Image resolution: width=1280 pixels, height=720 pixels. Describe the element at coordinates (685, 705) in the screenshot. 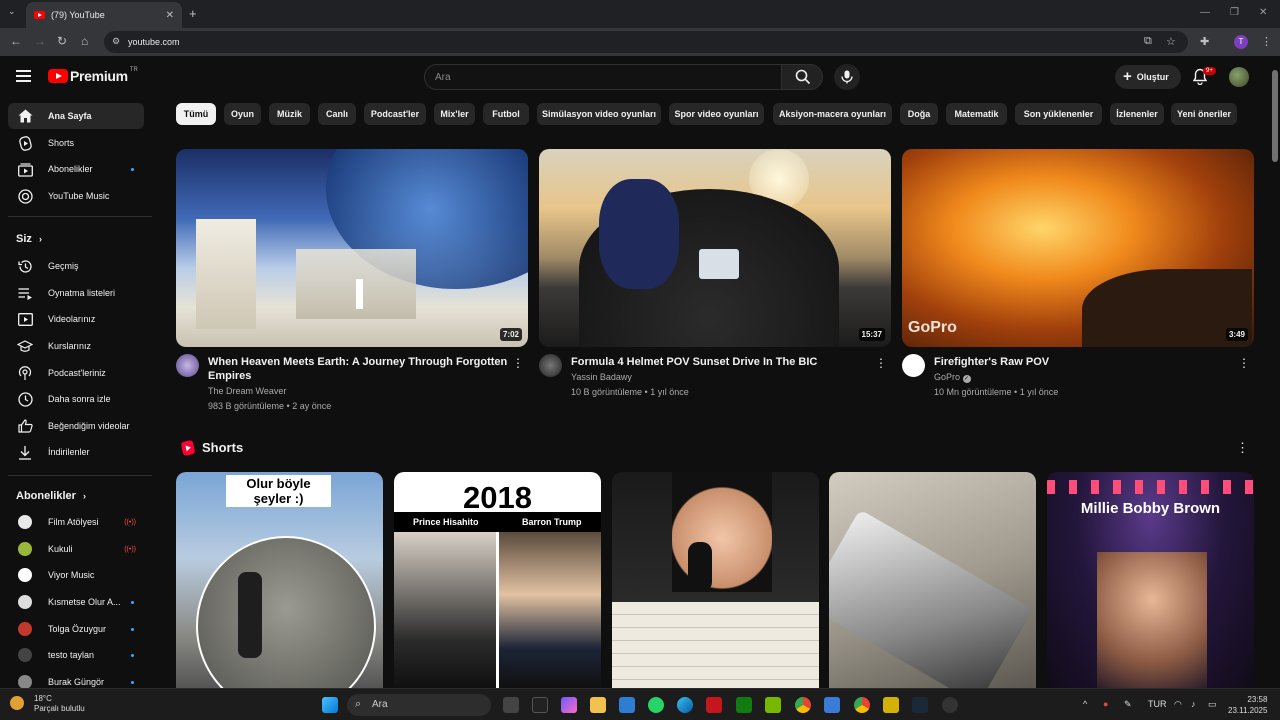

I see `edge-icon` at that location.